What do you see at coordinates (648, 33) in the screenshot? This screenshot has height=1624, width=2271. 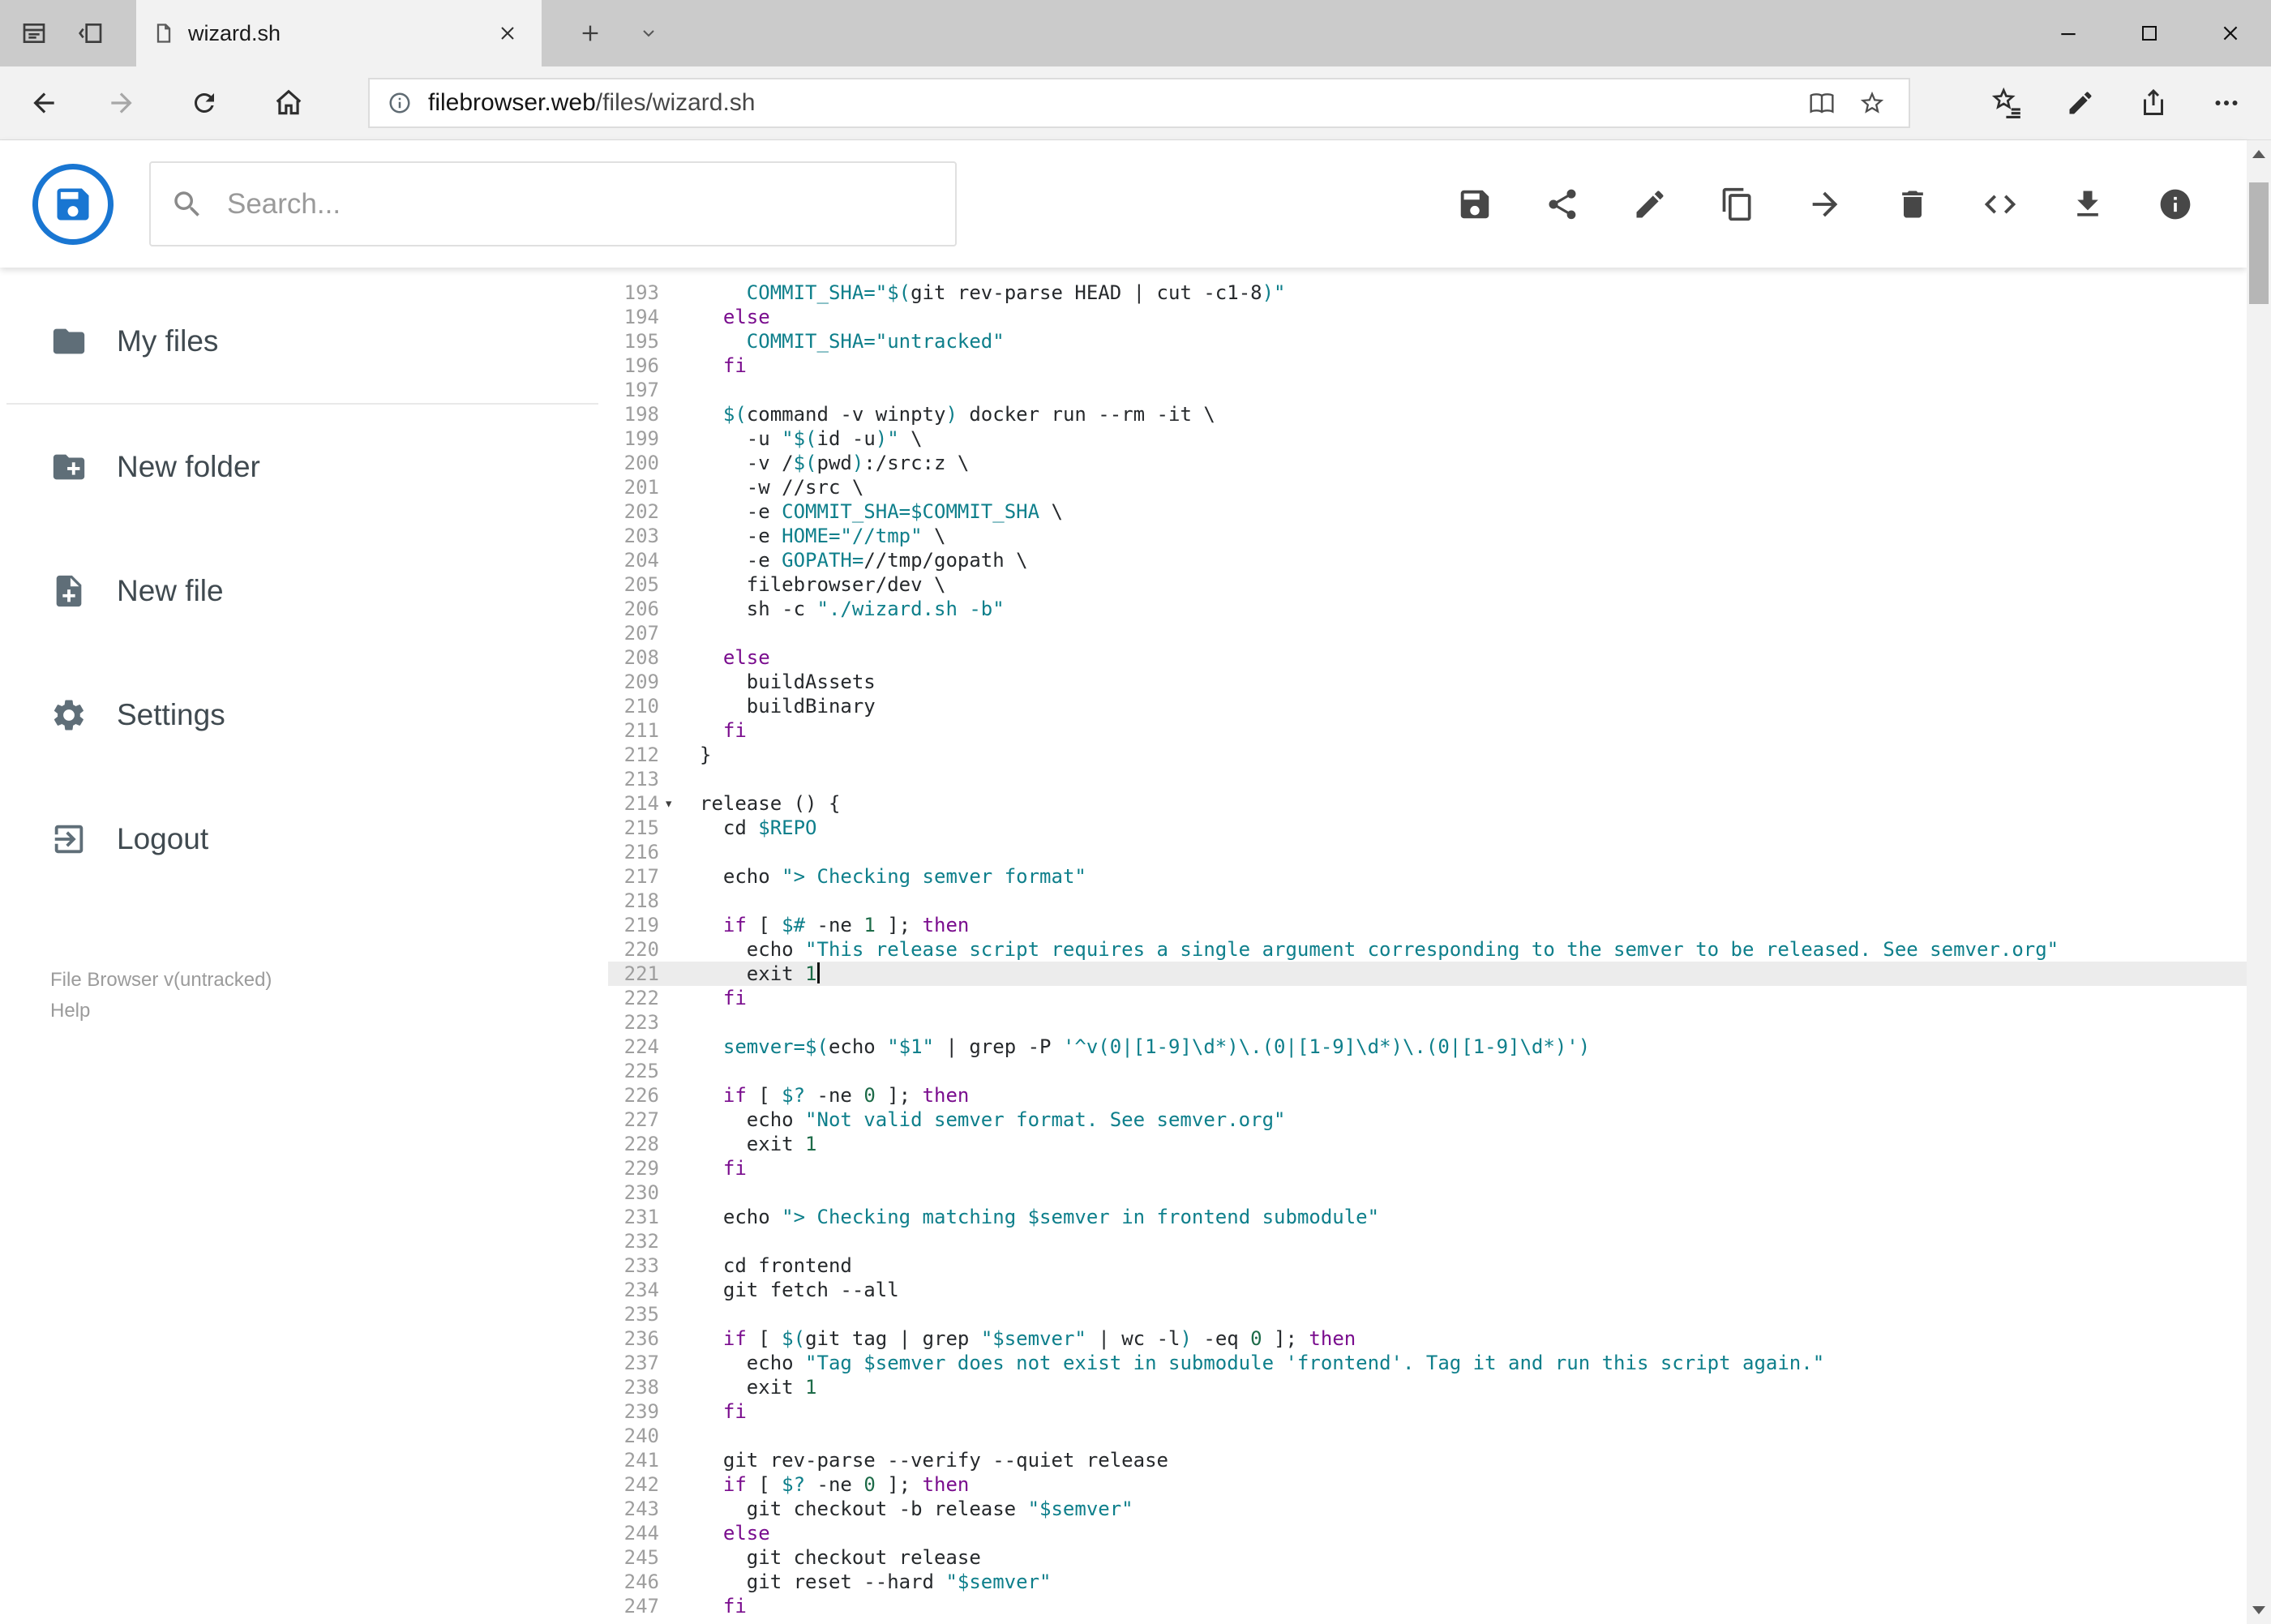 I see `tab-list-chevron-icon` at bounding box center [648, 33].